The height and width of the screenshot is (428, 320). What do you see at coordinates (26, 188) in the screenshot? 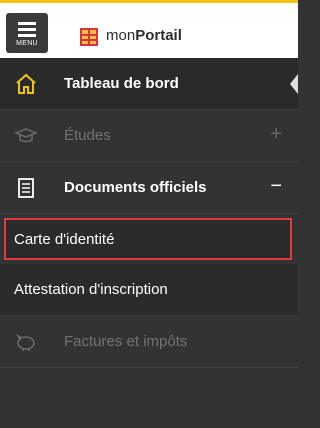
I see `document-icon` at bounding box center [26, 188].